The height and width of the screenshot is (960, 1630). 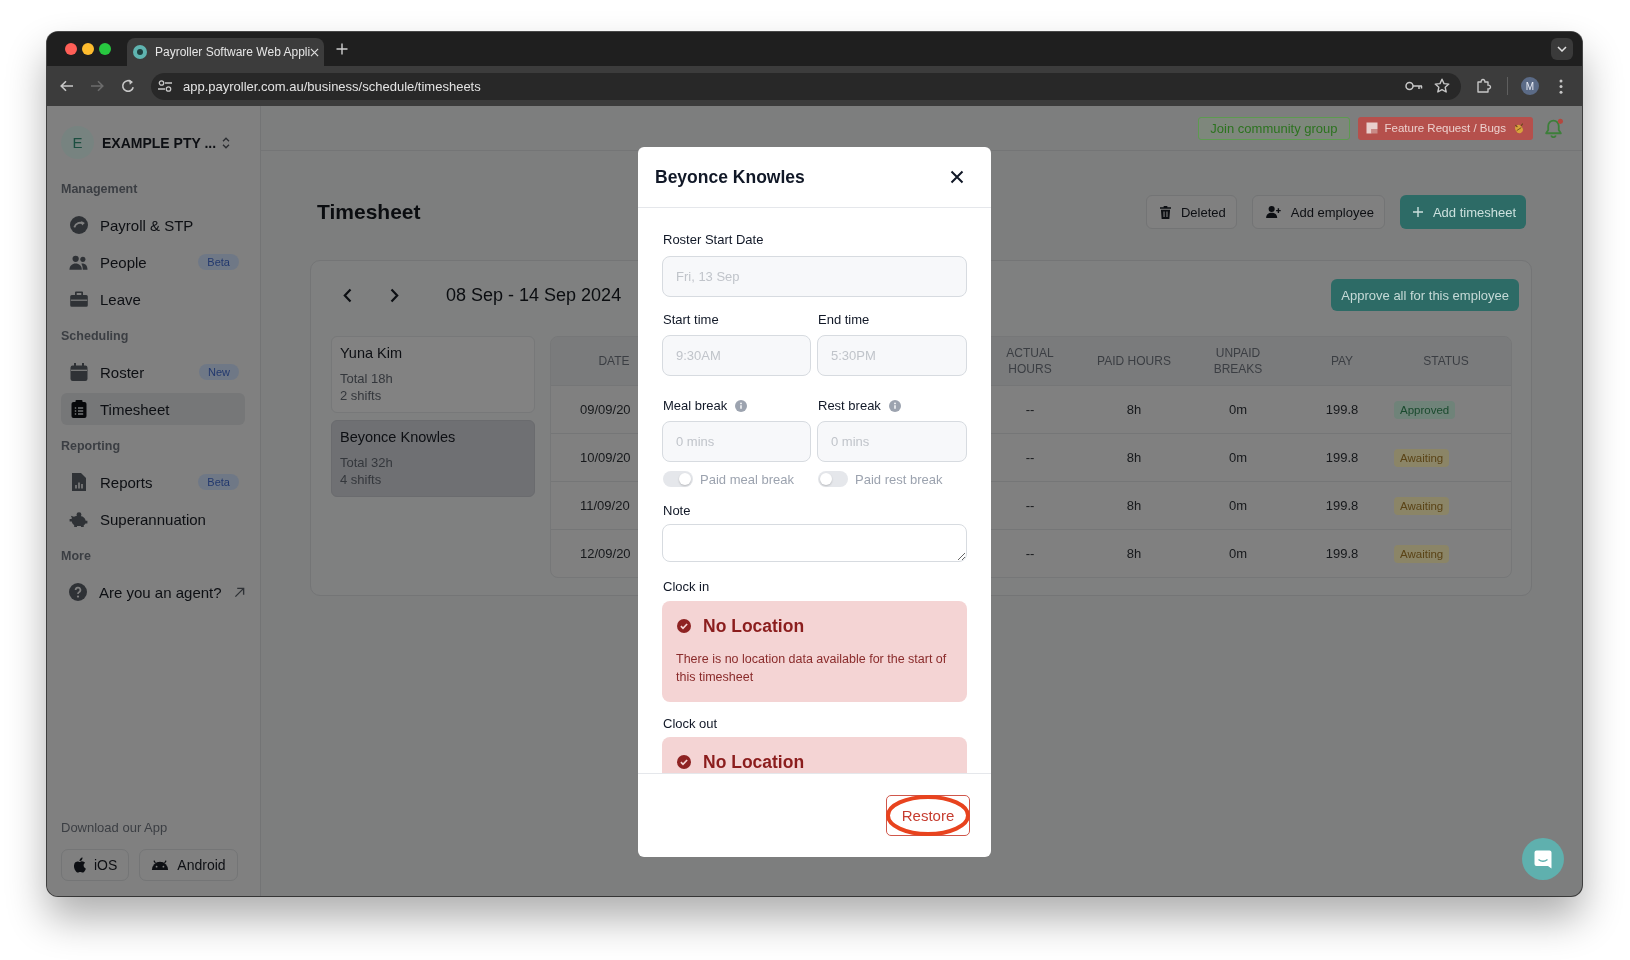 What do you see at coordinates (361, 480) in the screenshot?
I see `employee-shifts: 4 shifts` at bounding box center [361, 480].